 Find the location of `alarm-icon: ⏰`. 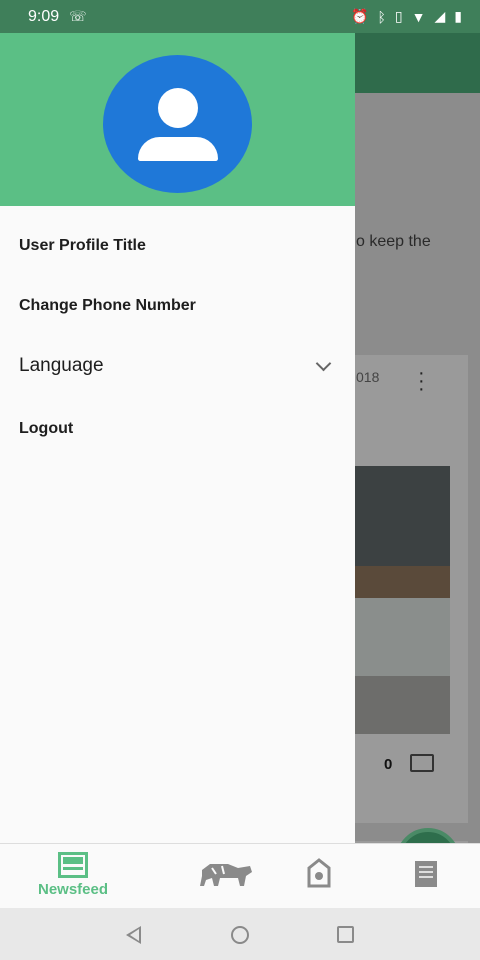

alarm-icon: ⏰ is located at coordinates (360, 16).